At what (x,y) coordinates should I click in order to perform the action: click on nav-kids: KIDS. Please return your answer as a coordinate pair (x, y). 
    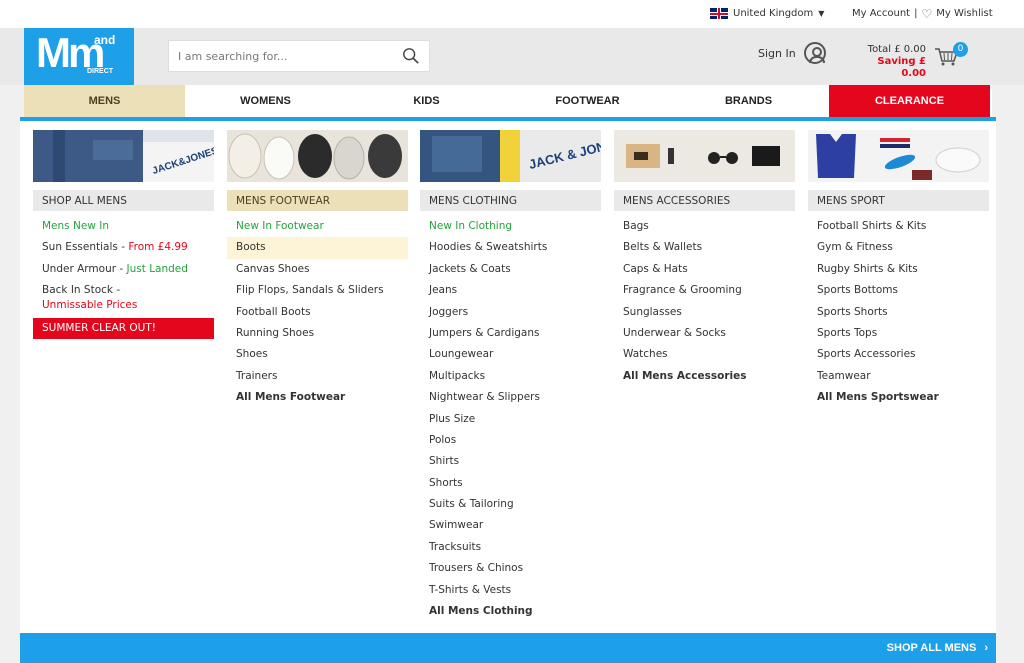
    Looking at the image, I should click on (426, 101).